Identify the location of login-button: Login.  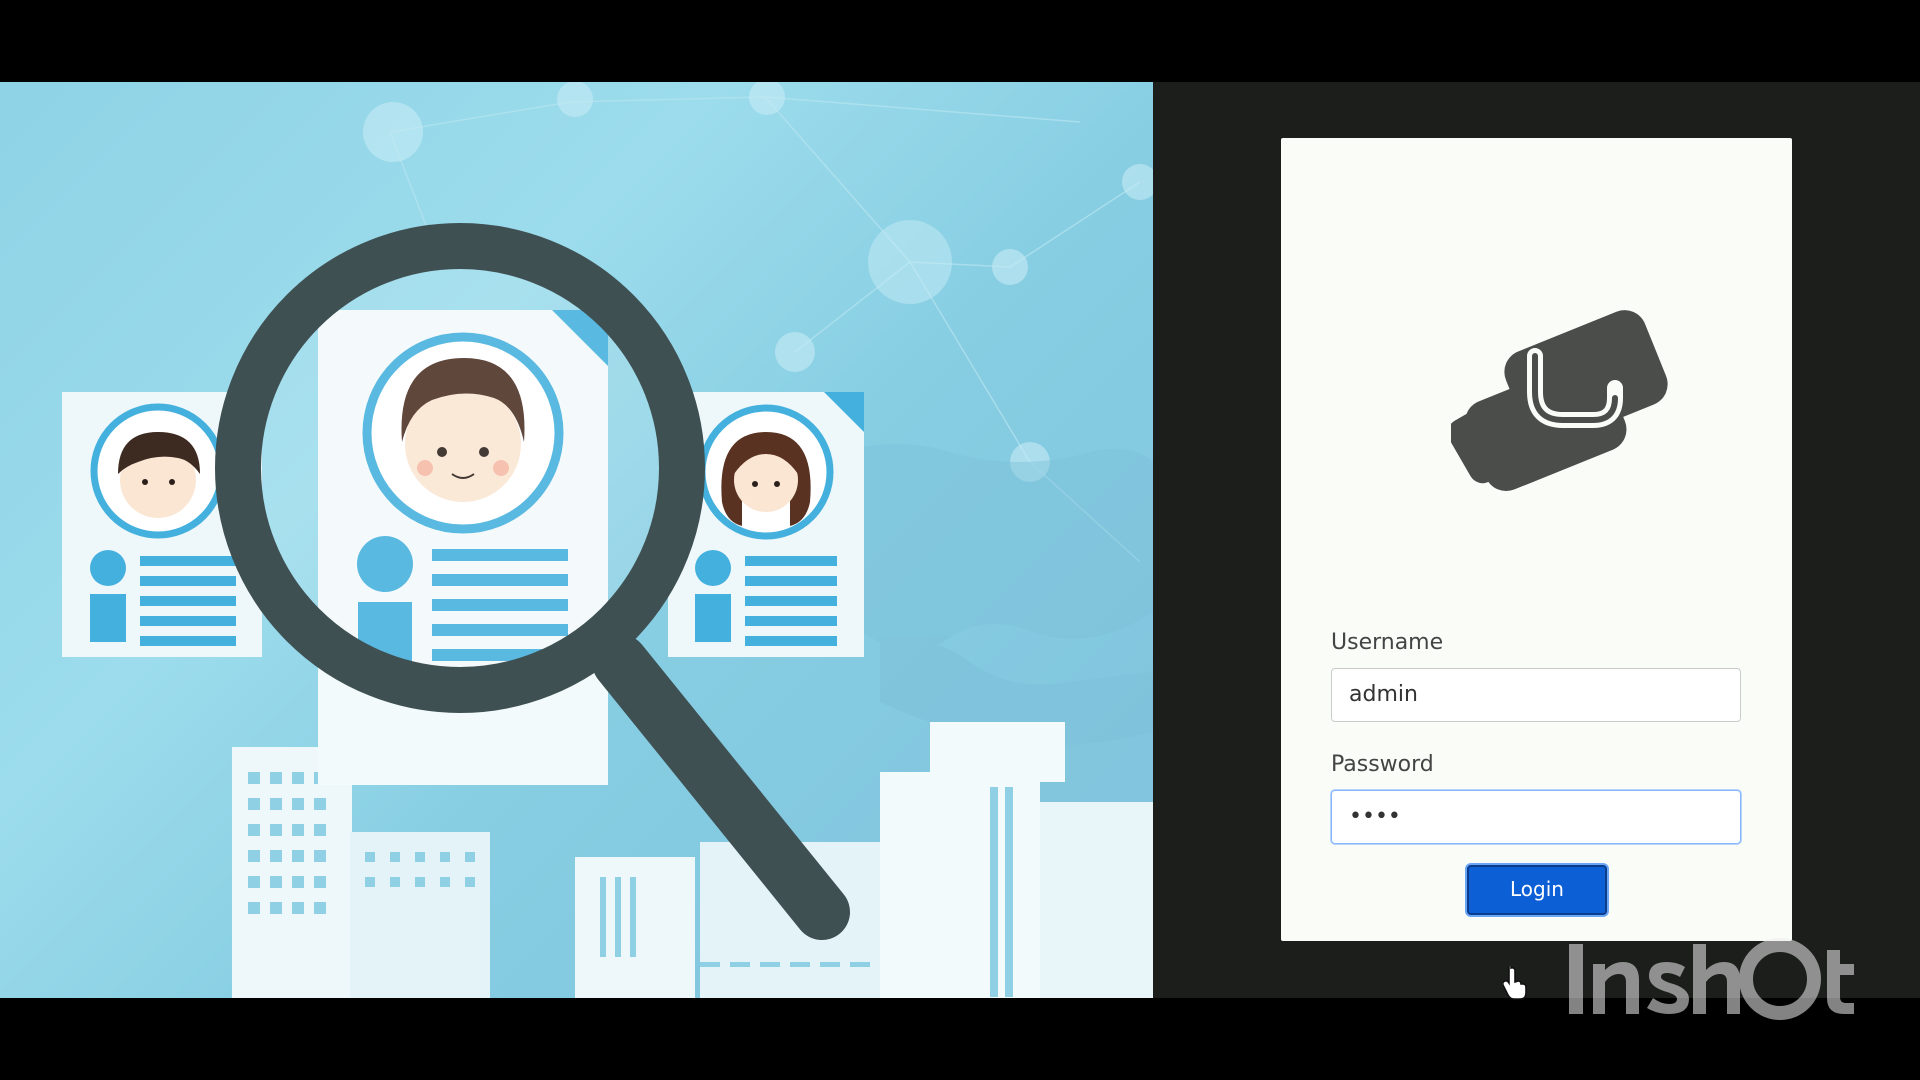
(1537, 890).